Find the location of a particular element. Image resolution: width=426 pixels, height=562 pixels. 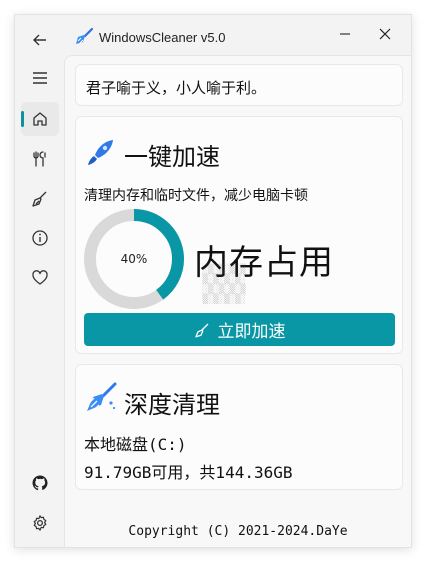

rocket-icon is located at coordinates (100, 152).